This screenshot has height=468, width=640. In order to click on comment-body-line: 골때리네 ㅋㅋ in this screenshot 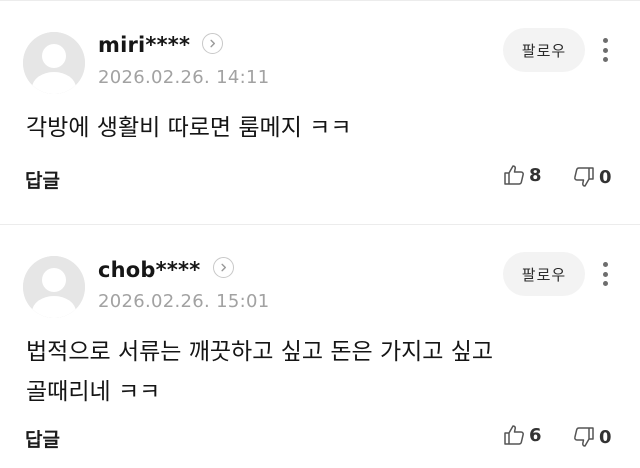, I will do `click(93, 392)`.